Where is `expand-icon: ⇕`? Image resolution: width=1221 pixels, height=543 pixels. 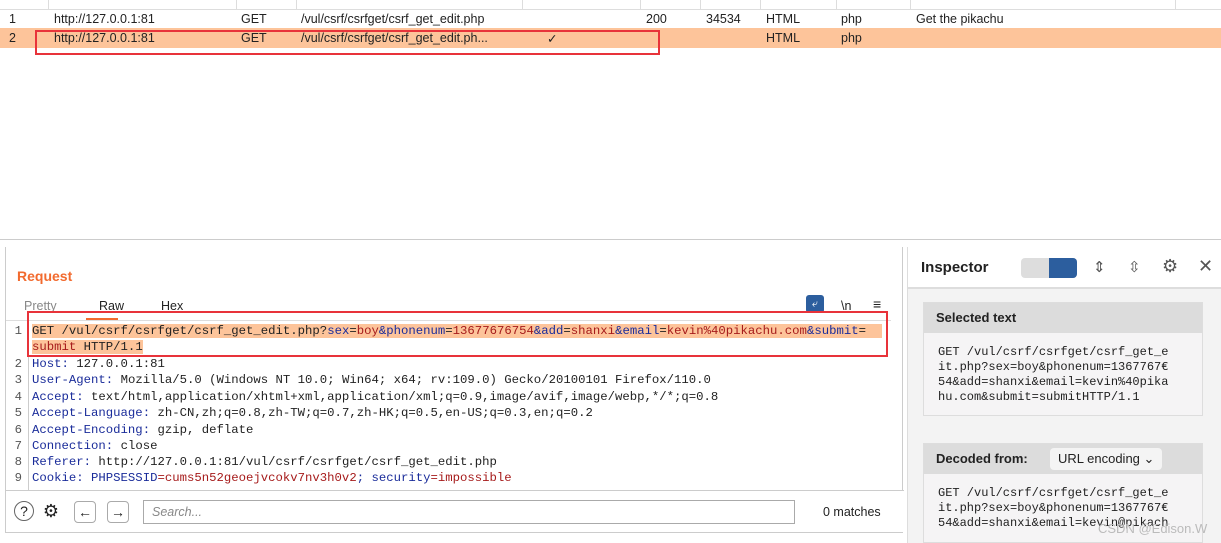 expand-icon: ⇕ is located at coordinates (1099, 267).